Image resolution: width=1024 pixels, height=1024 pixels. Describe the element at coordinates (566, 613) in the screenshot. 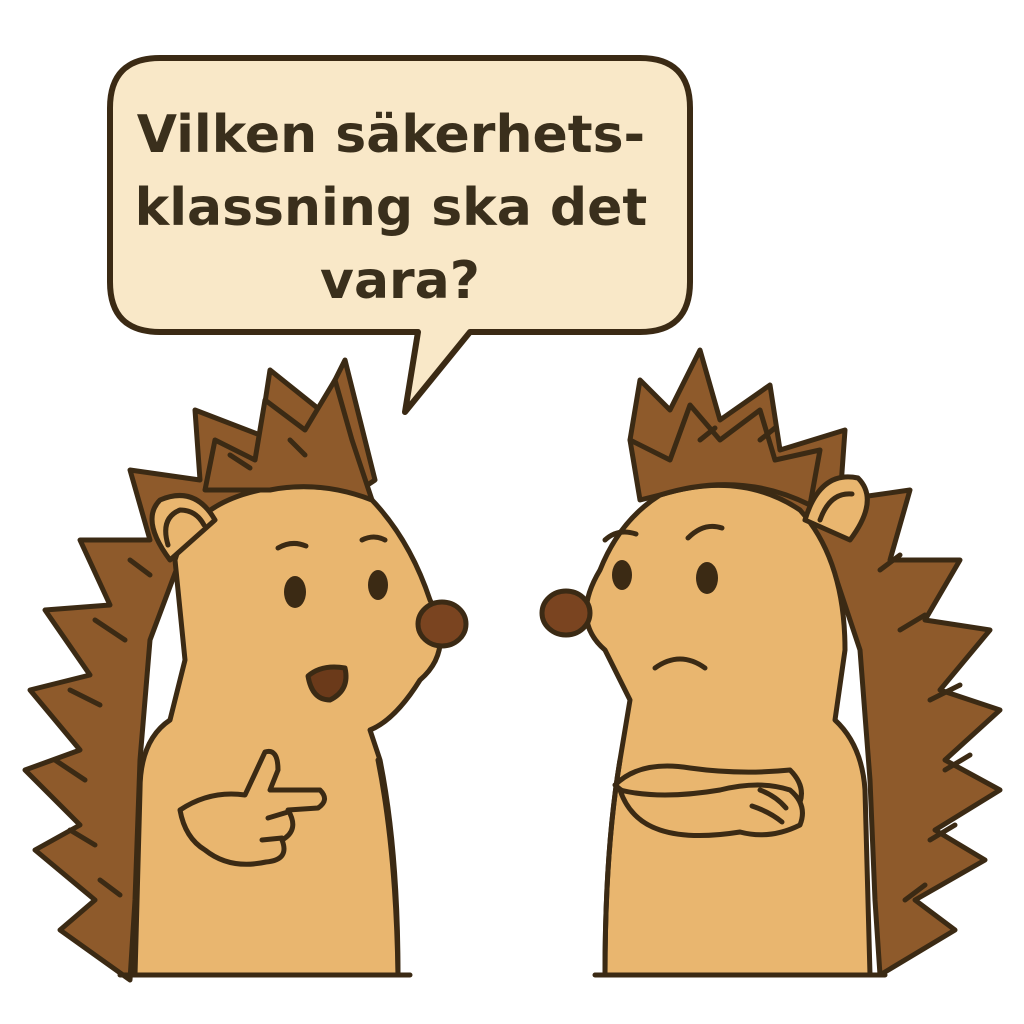

I see `right-hedgehog-nose` at that location.